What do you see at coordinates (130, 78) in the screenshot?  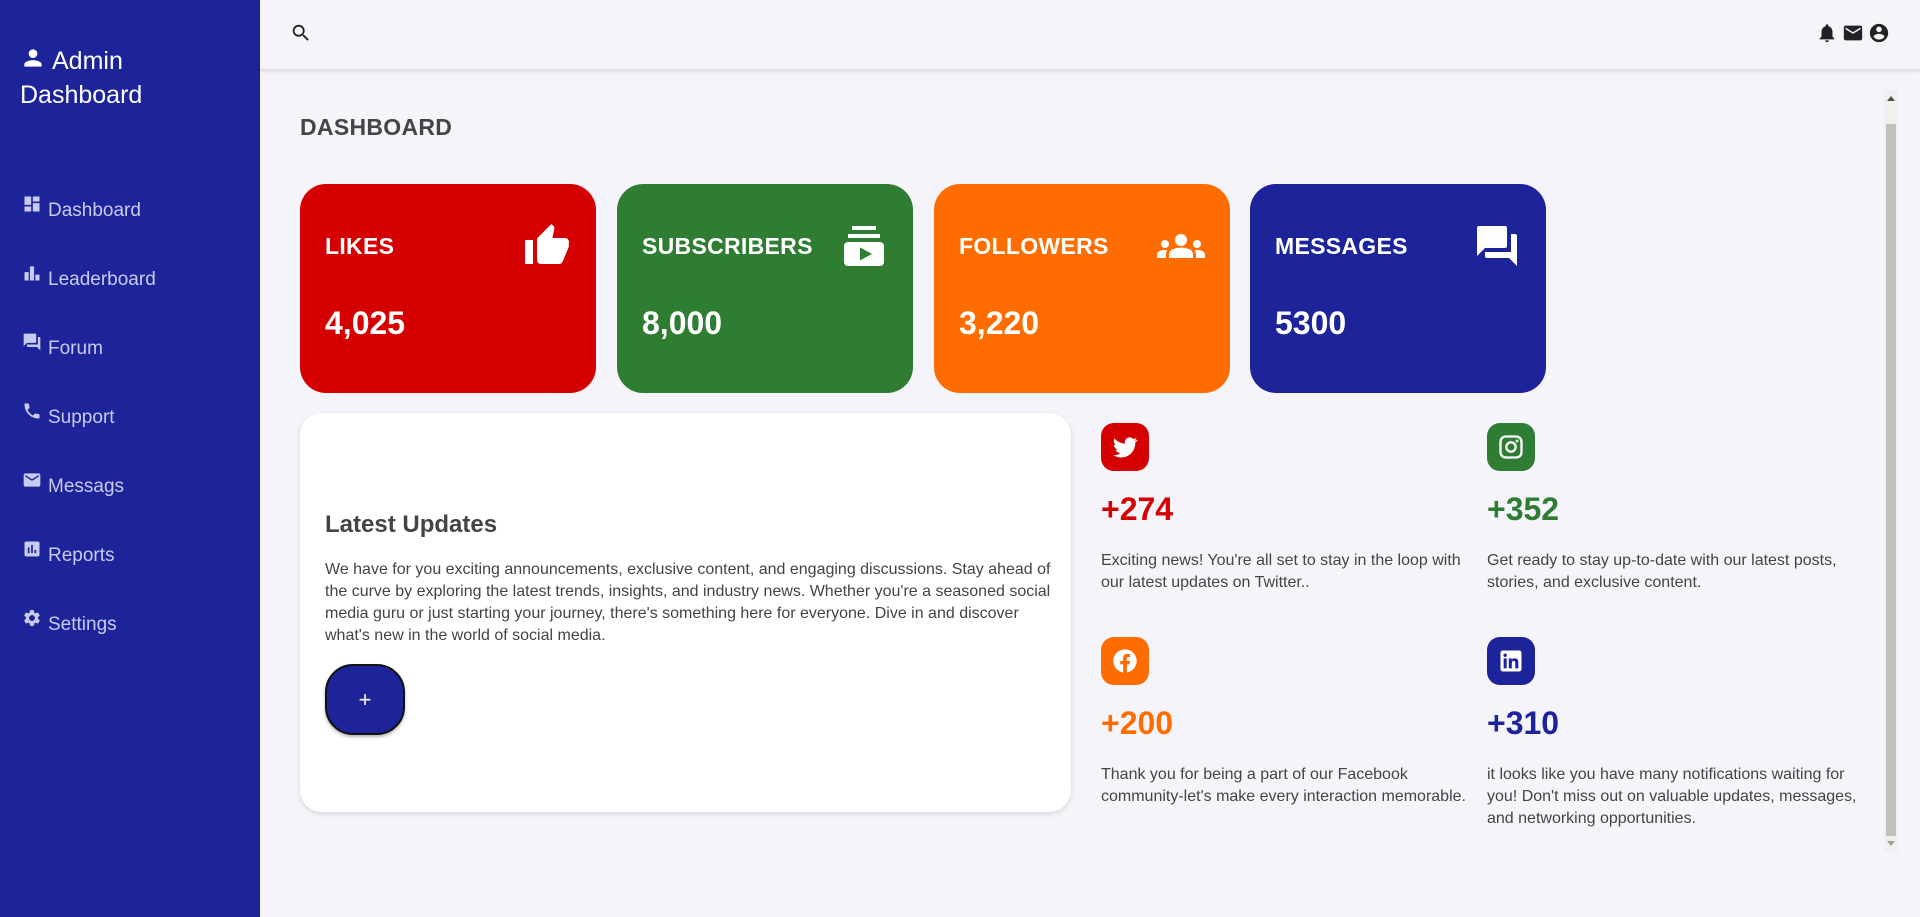 I see `brand: Admin Dashboard` at bounding box center [130, 78].